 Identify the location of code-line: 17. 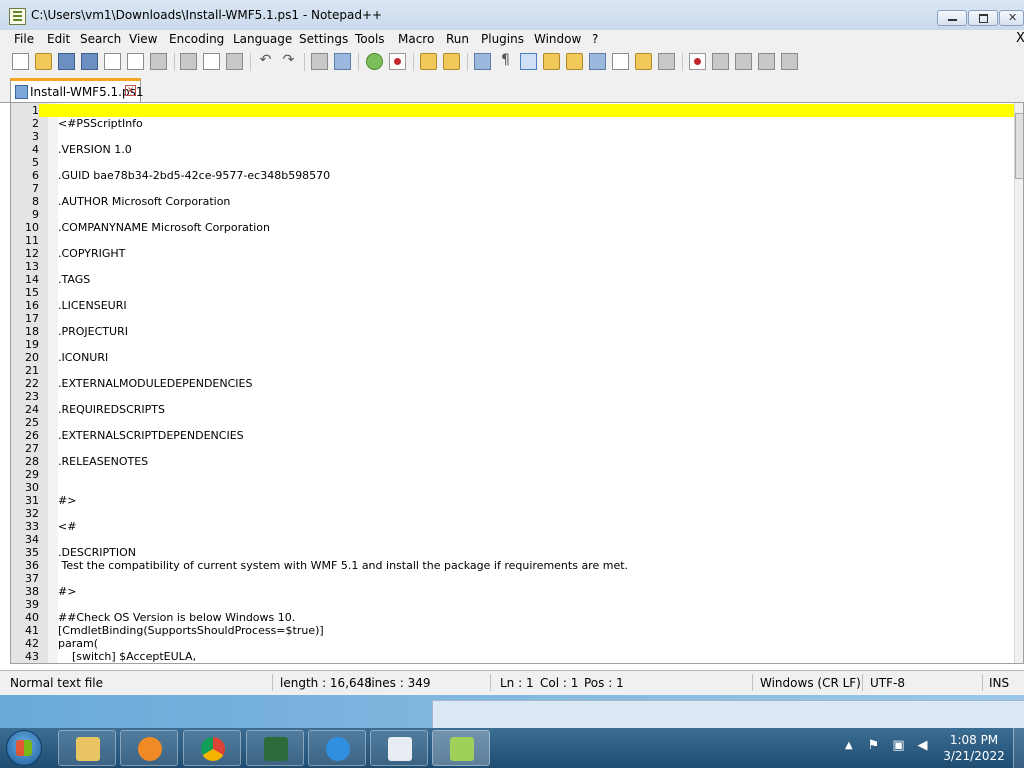
(513, 318).